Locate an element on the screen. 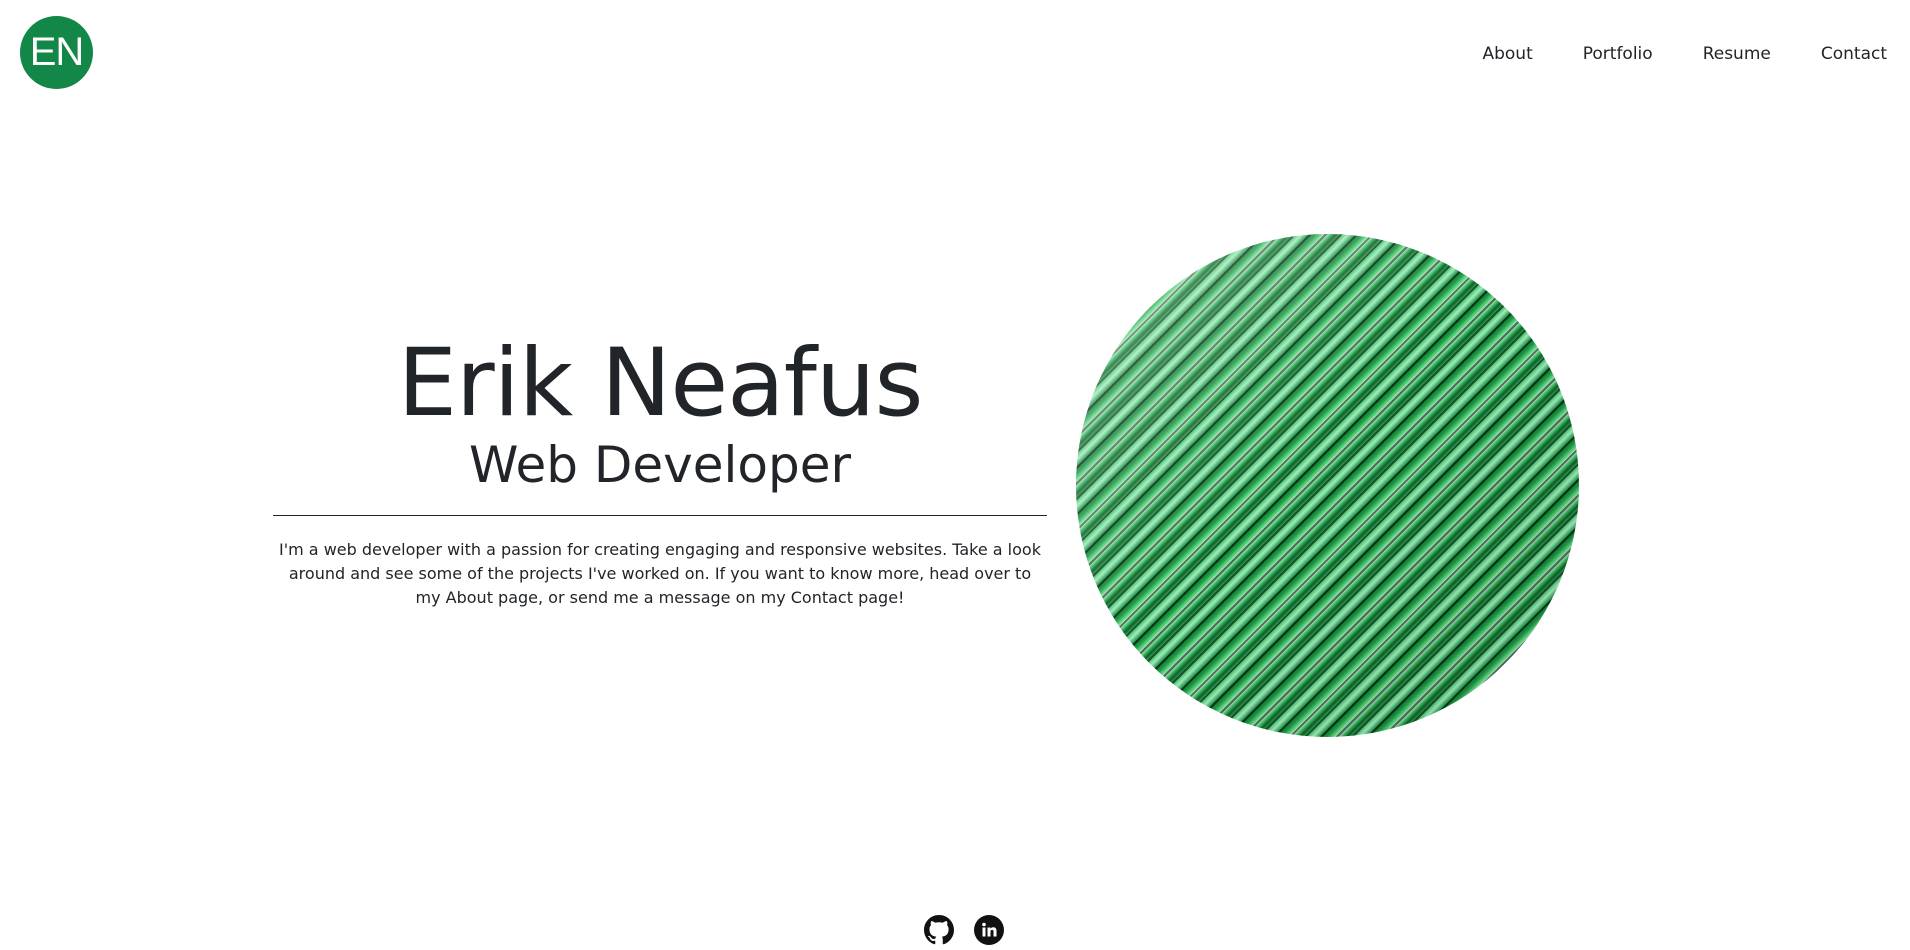  github-icon is located at coordinates (939, 930).